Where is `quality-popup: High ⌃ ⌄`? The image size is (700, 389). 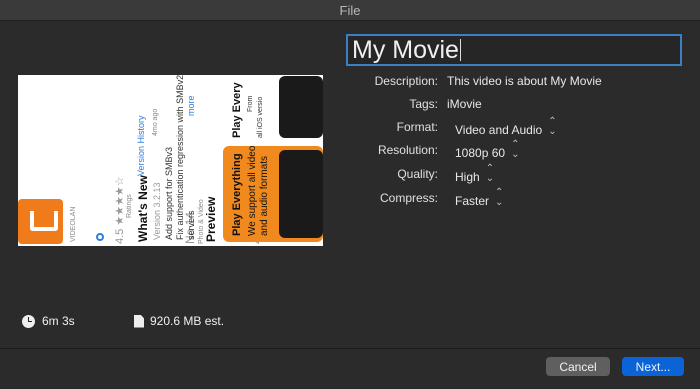 quality-popup: High ⌃ ⌄ is located at coordinates (475, 174).